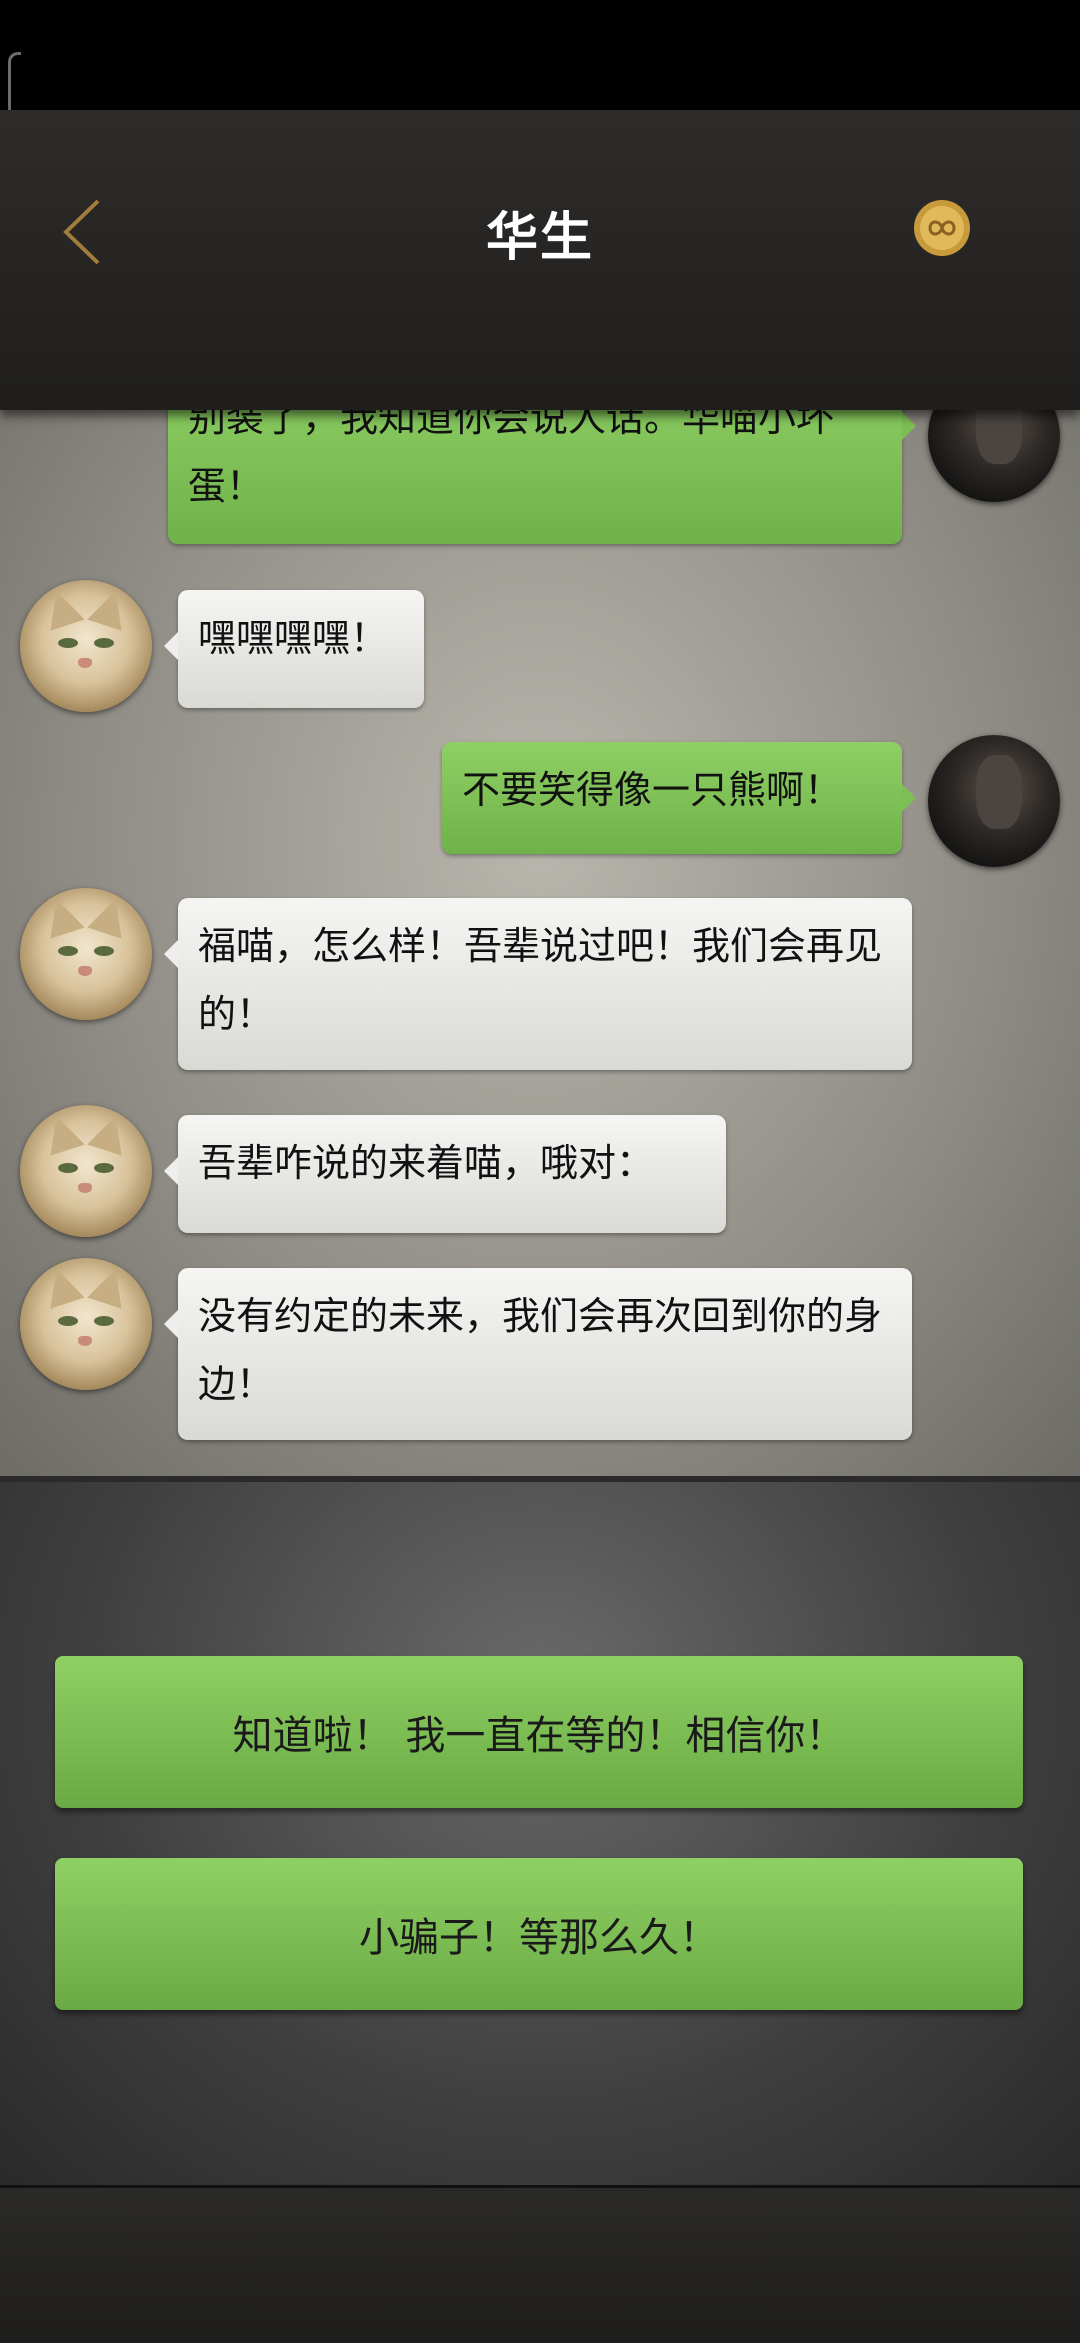  I want to click on choice-button: 小骗子！等那么久！, so click(539, 1934).